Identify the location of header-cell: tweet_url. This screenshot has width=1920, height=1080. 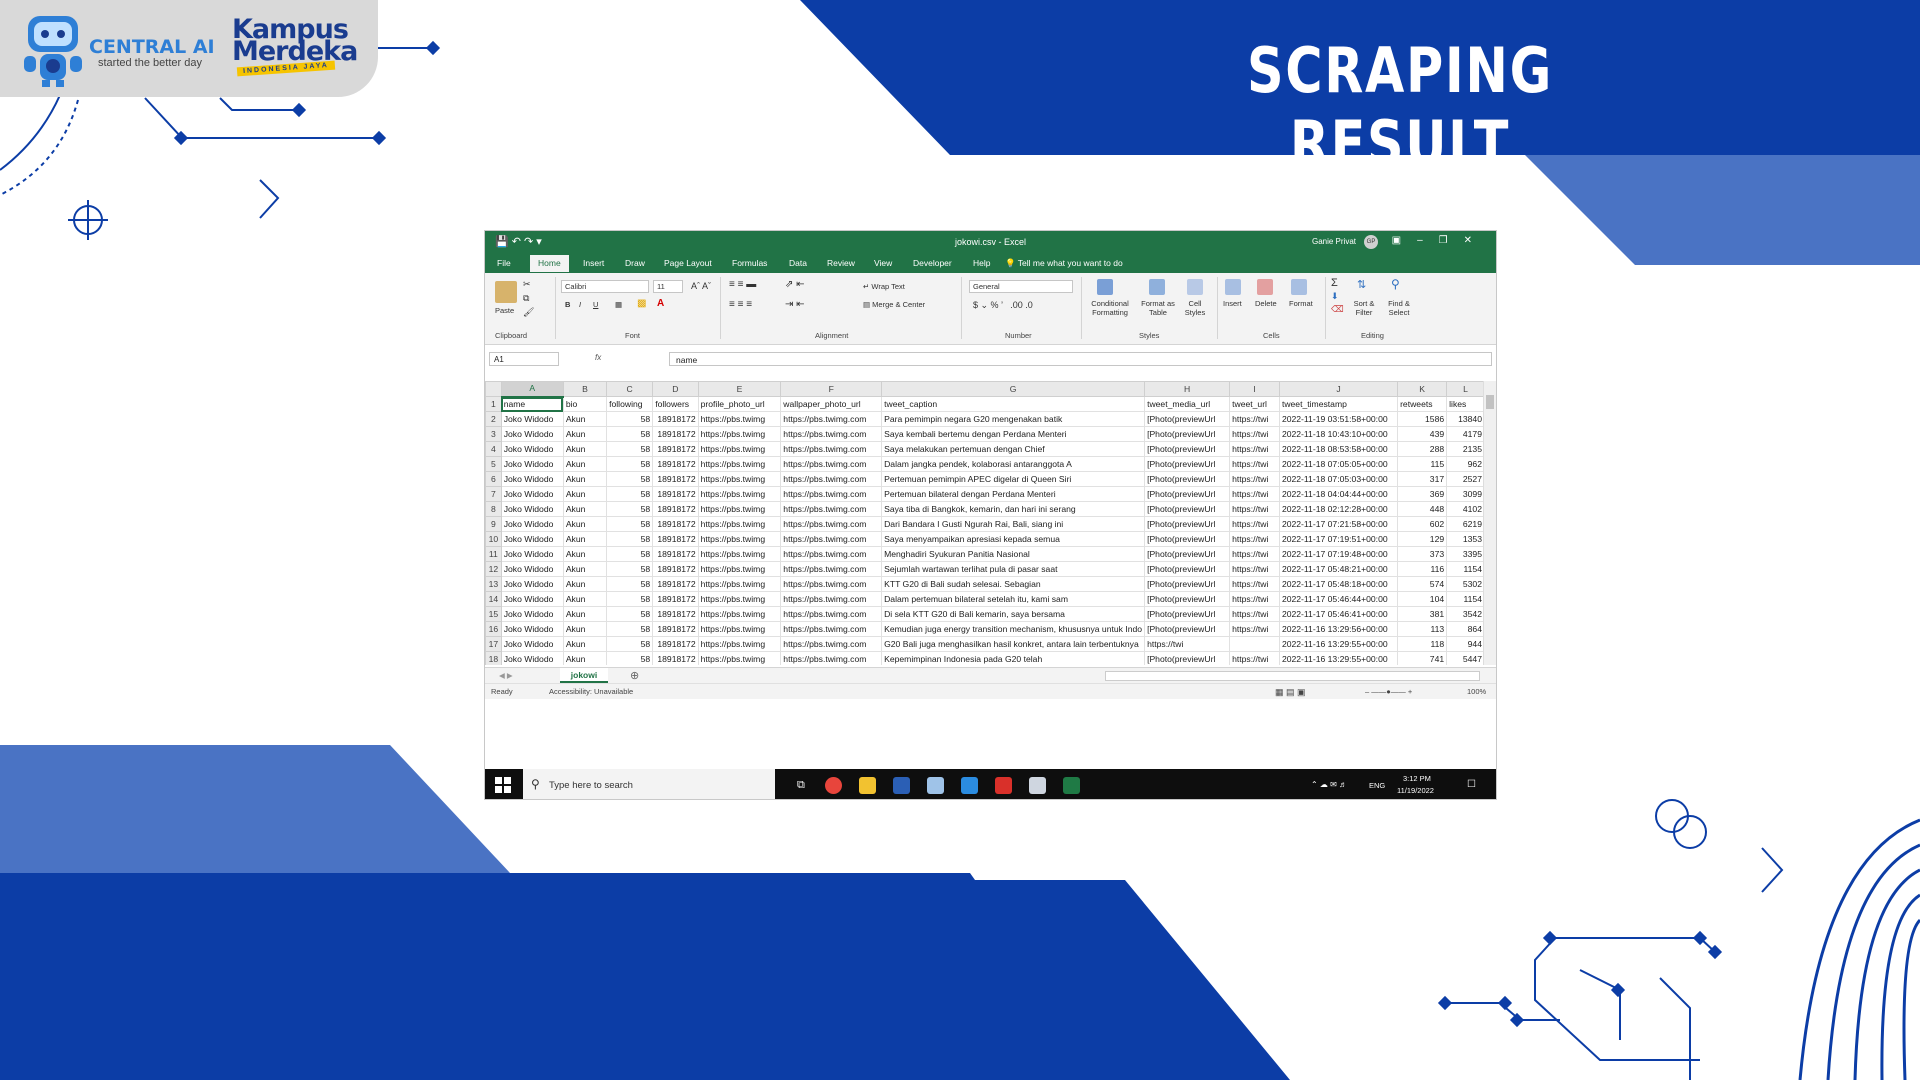
(1254, 404).